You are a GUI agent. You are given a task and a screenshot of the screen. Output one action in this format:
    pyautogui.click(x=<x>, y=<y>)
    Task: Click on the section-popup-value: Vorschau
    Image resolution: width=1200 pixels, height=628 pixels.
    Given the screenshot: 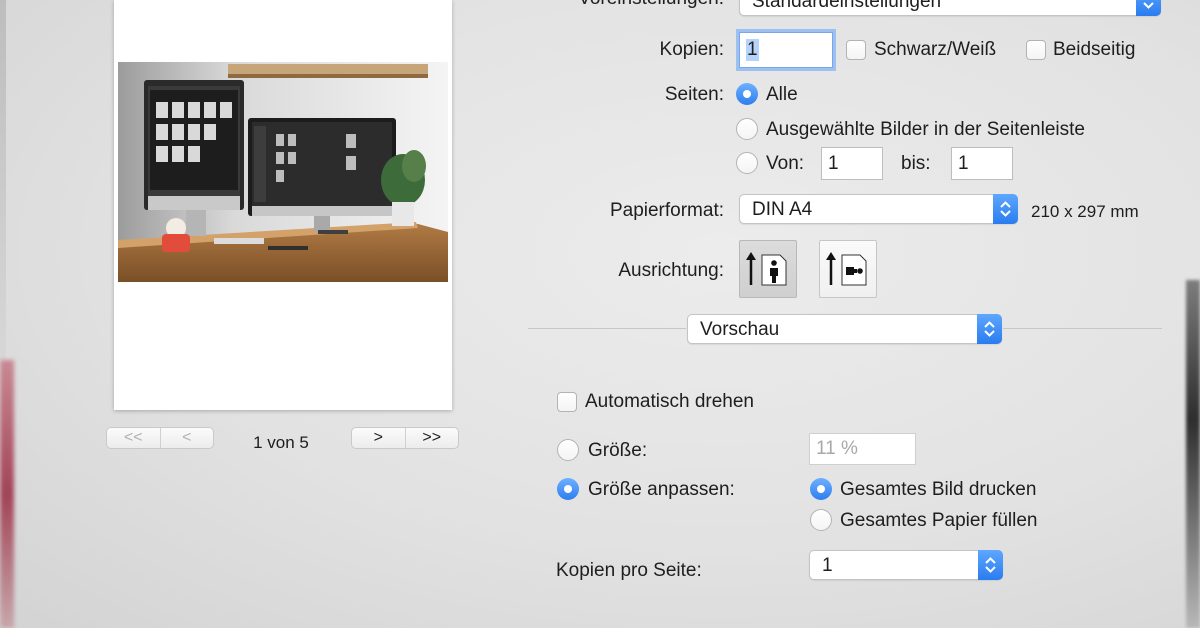 What is the action you would take?
    pyautogui.click(x=740, y=329)
    